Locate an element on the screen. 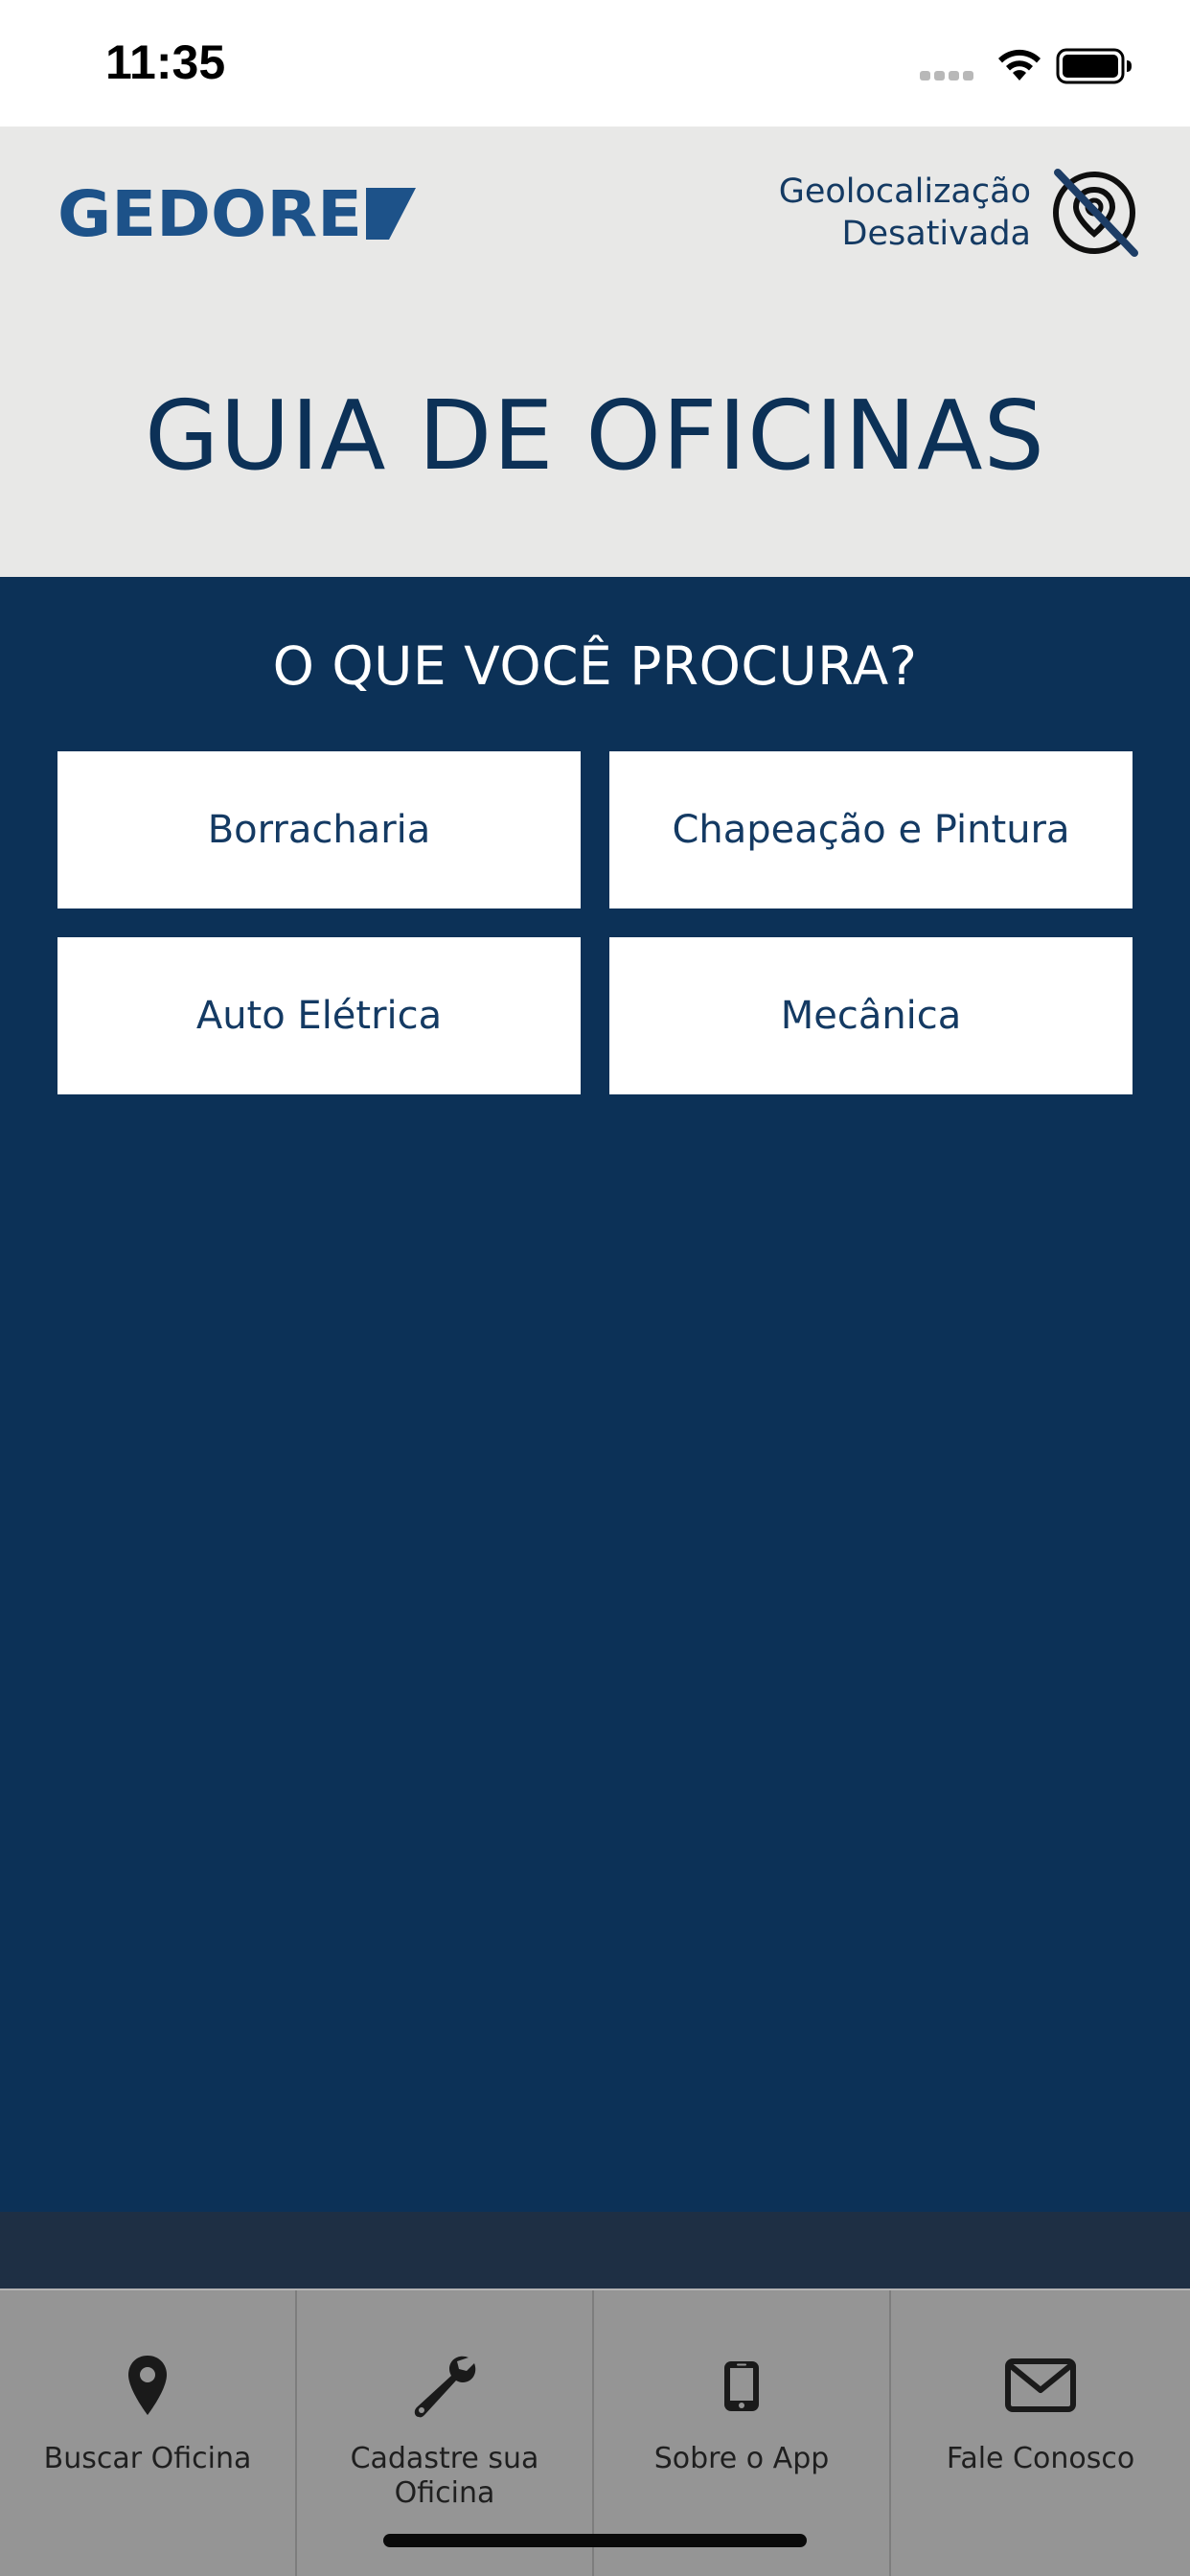 The height and width of the screenshot is (2576, 1190). tab-buscar-oficina: Buscar Oficina is located at coordinates (148, 2433).